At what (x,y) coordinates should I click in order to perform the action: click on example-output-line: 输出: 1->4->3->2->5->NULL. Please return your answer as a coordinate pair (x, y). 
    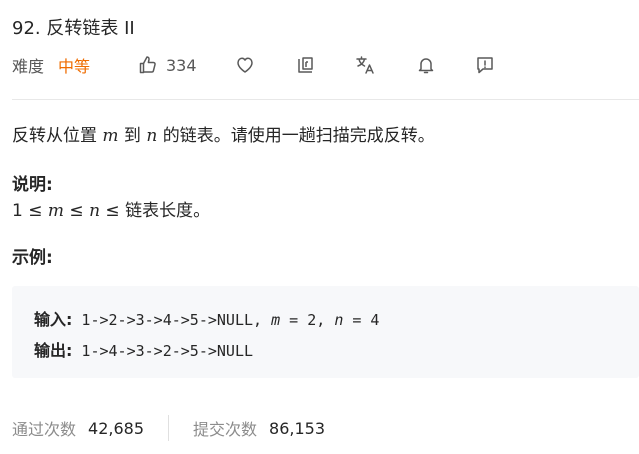
    Looking at the image, I should click on (143, 349).